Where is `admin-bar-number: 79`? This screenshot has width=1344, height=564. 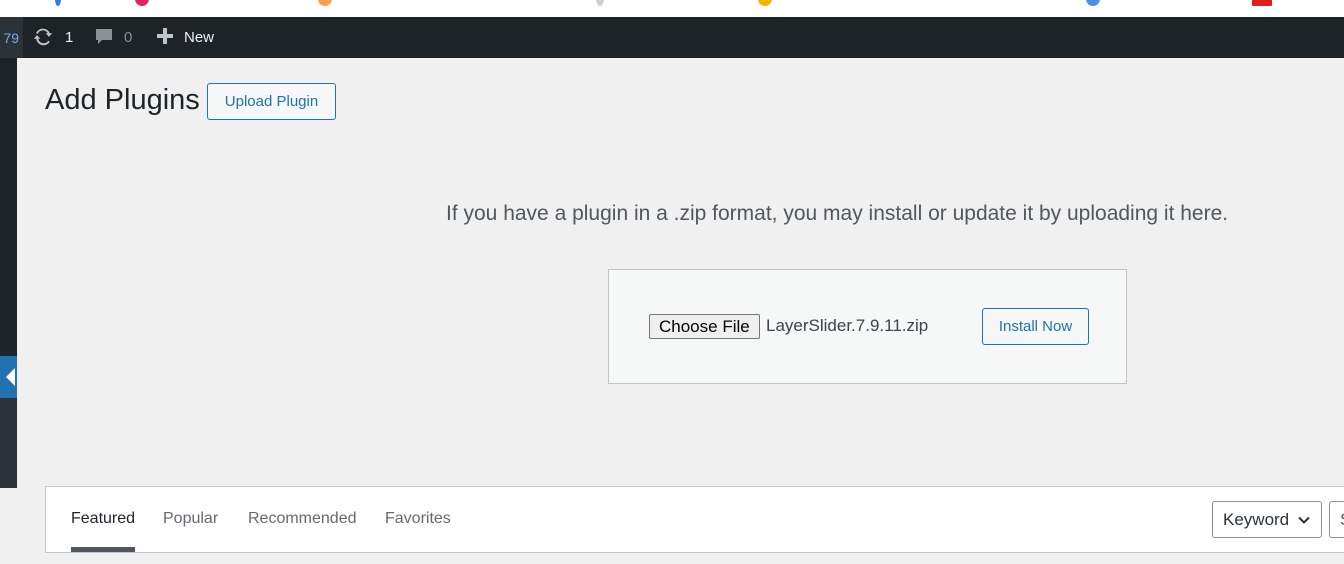
admin-bar-number: 79 is located at coordinates (11, 37).